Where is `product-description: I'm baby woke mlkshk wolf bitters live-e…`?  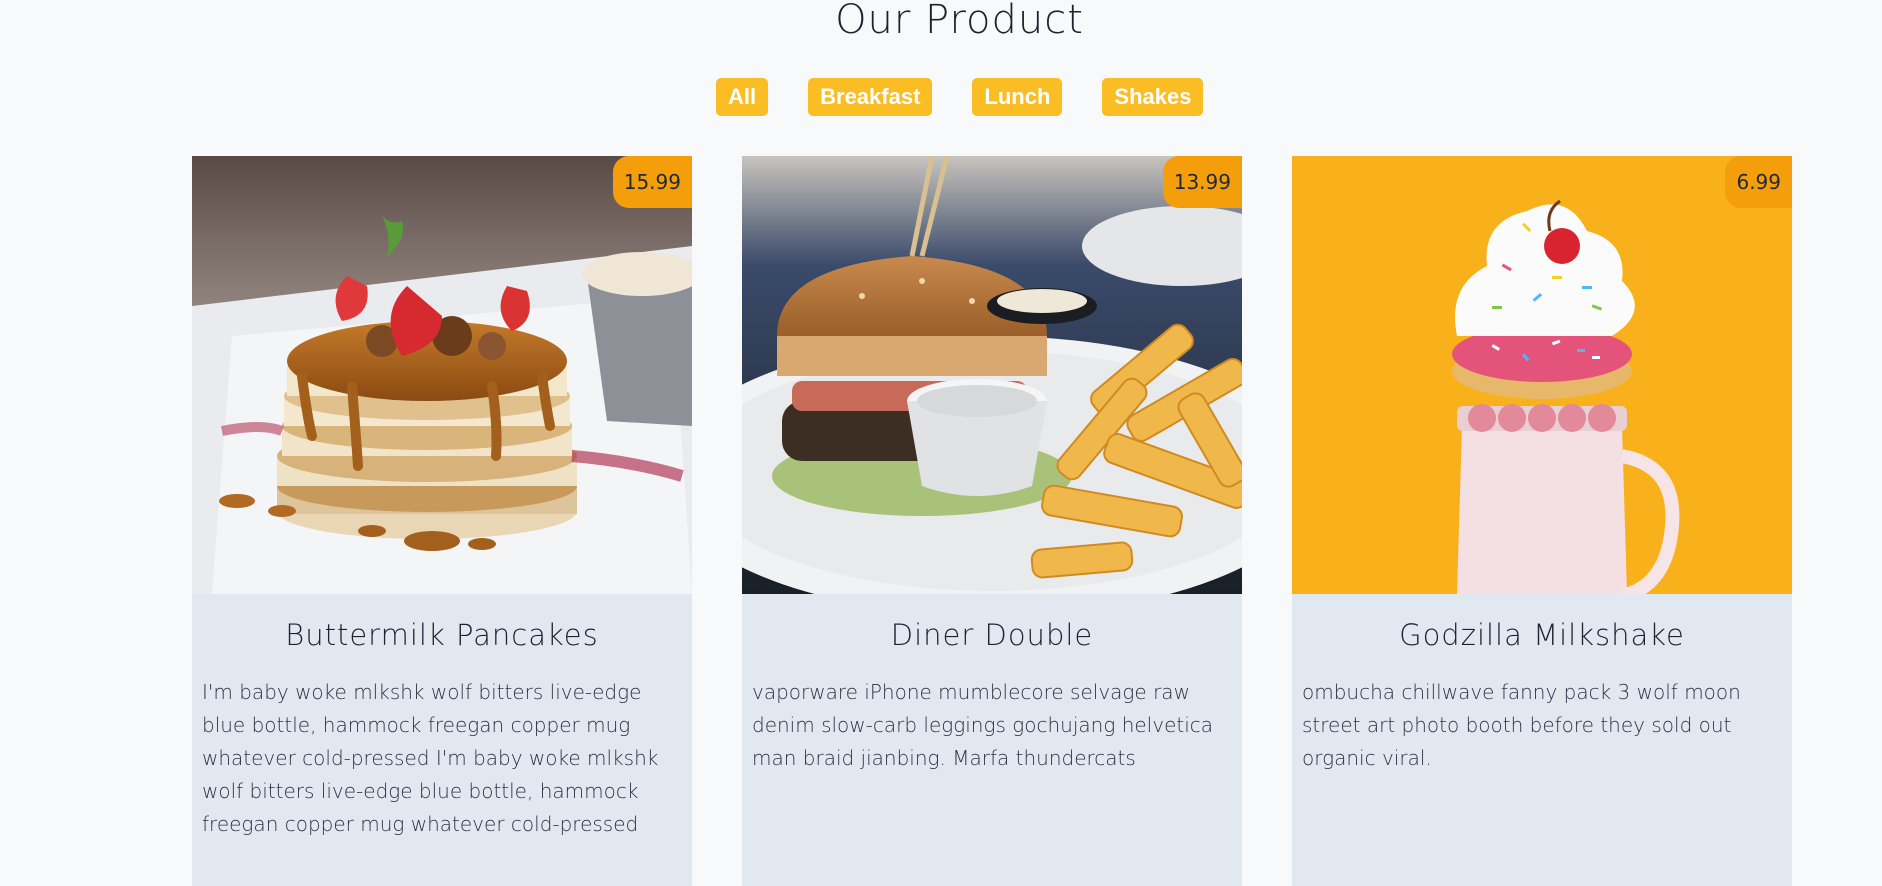
product-description: I'm baby woke mlkshk wolf bitters live-e… is located at coordinates (430, 758).